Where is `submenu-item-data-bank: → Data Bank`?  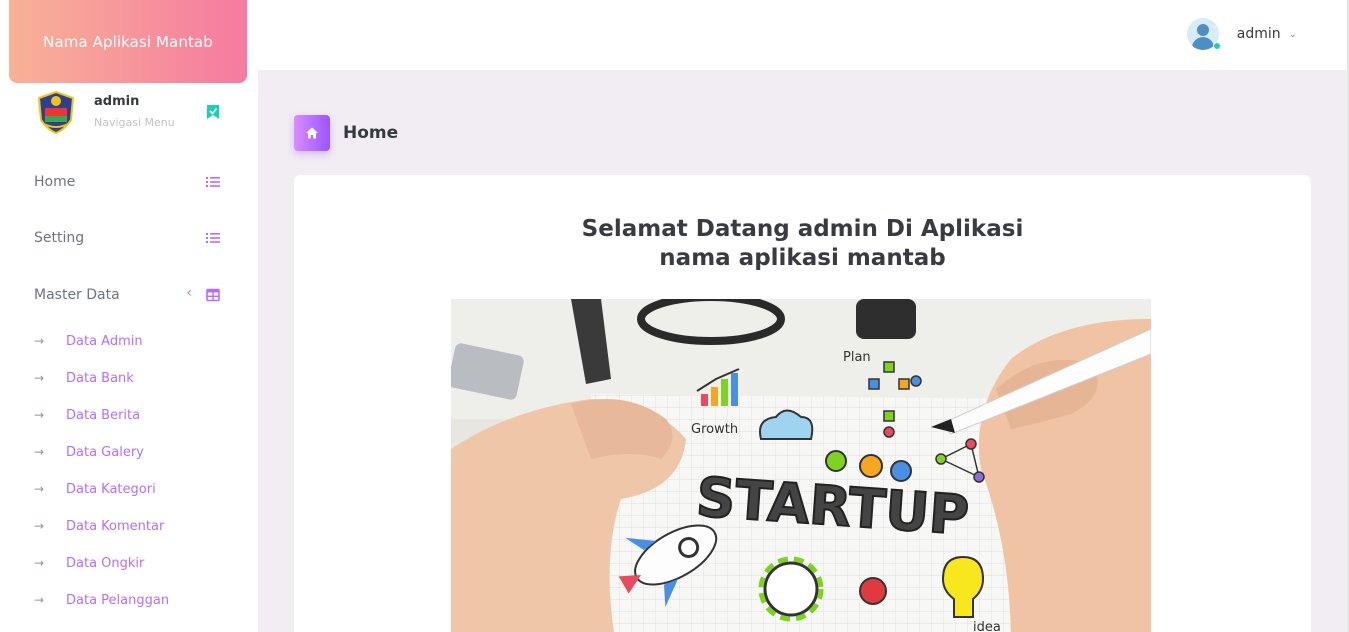
submenu-item-data-bank: → Data Bank is located at coordinates (84, 378).